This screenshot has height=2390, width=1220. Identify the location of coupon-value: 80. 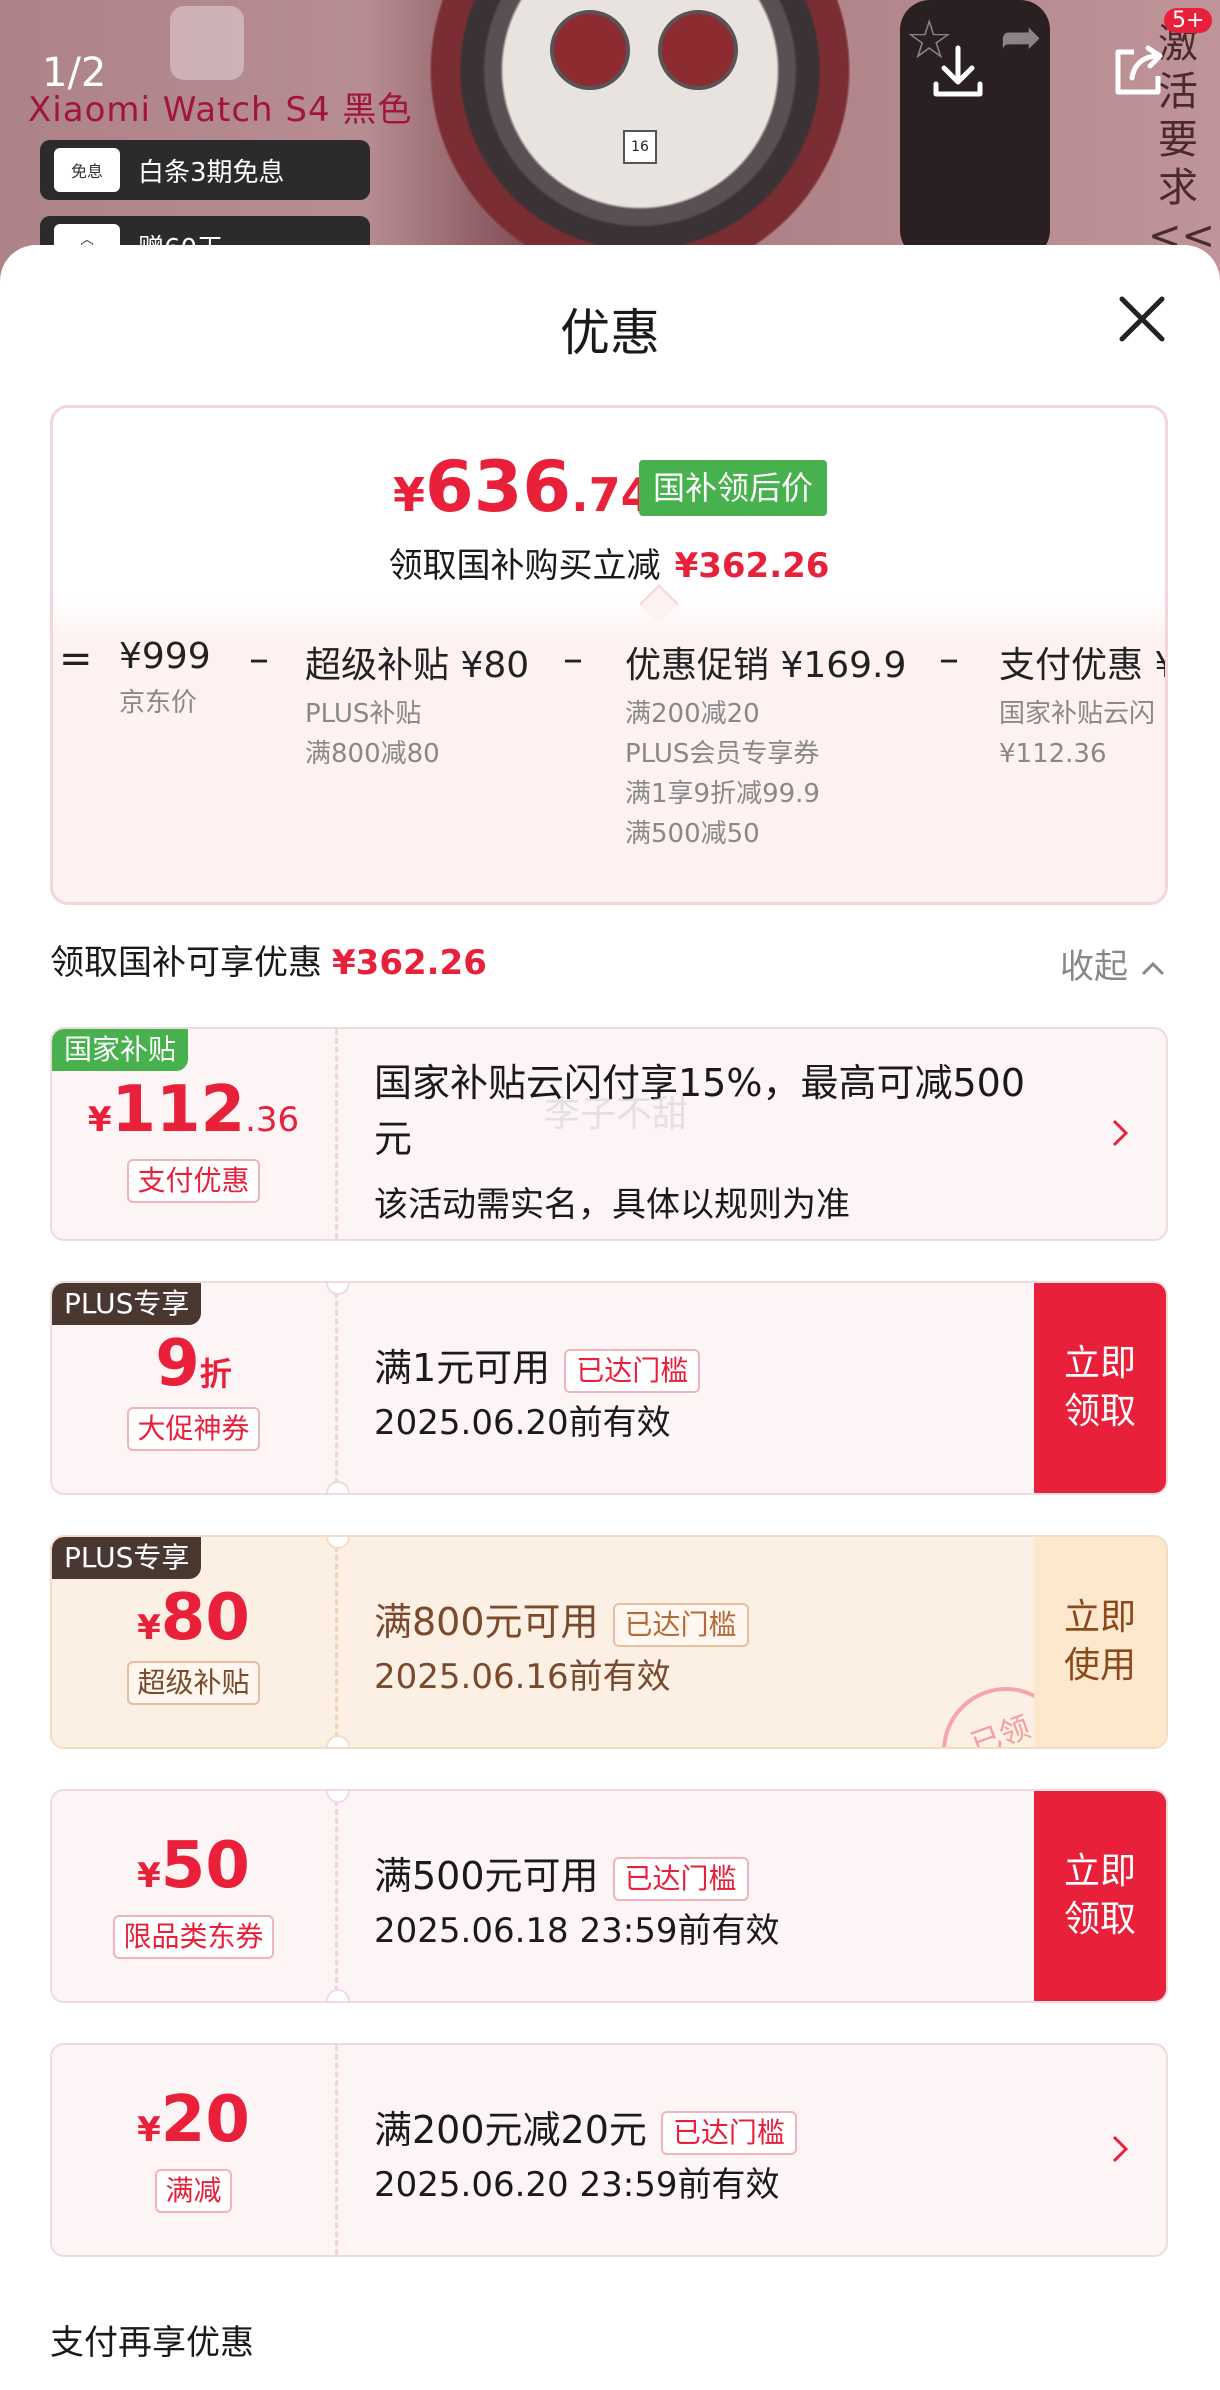
(205, 1618).